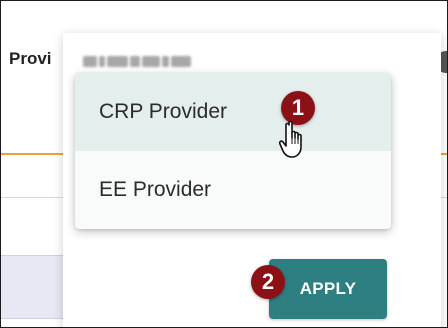 Image resolution: width=448 pixels, height=328 pixels. Describe the element at coordinates (290, 139) in the screenshot. I see `hand-pointer-icon` at that location.